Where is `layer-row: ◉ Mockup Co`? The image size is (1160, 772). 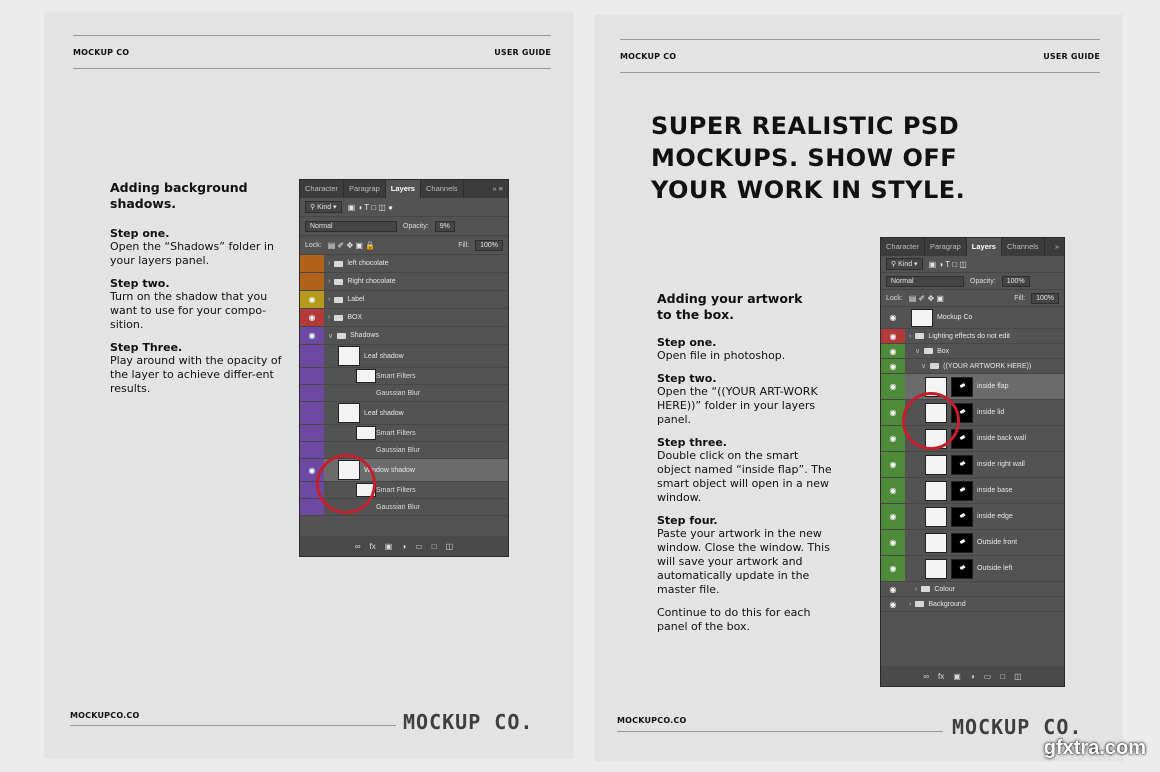 layer-row: ◉ Mockup Co is located at coordinates (972, 318).